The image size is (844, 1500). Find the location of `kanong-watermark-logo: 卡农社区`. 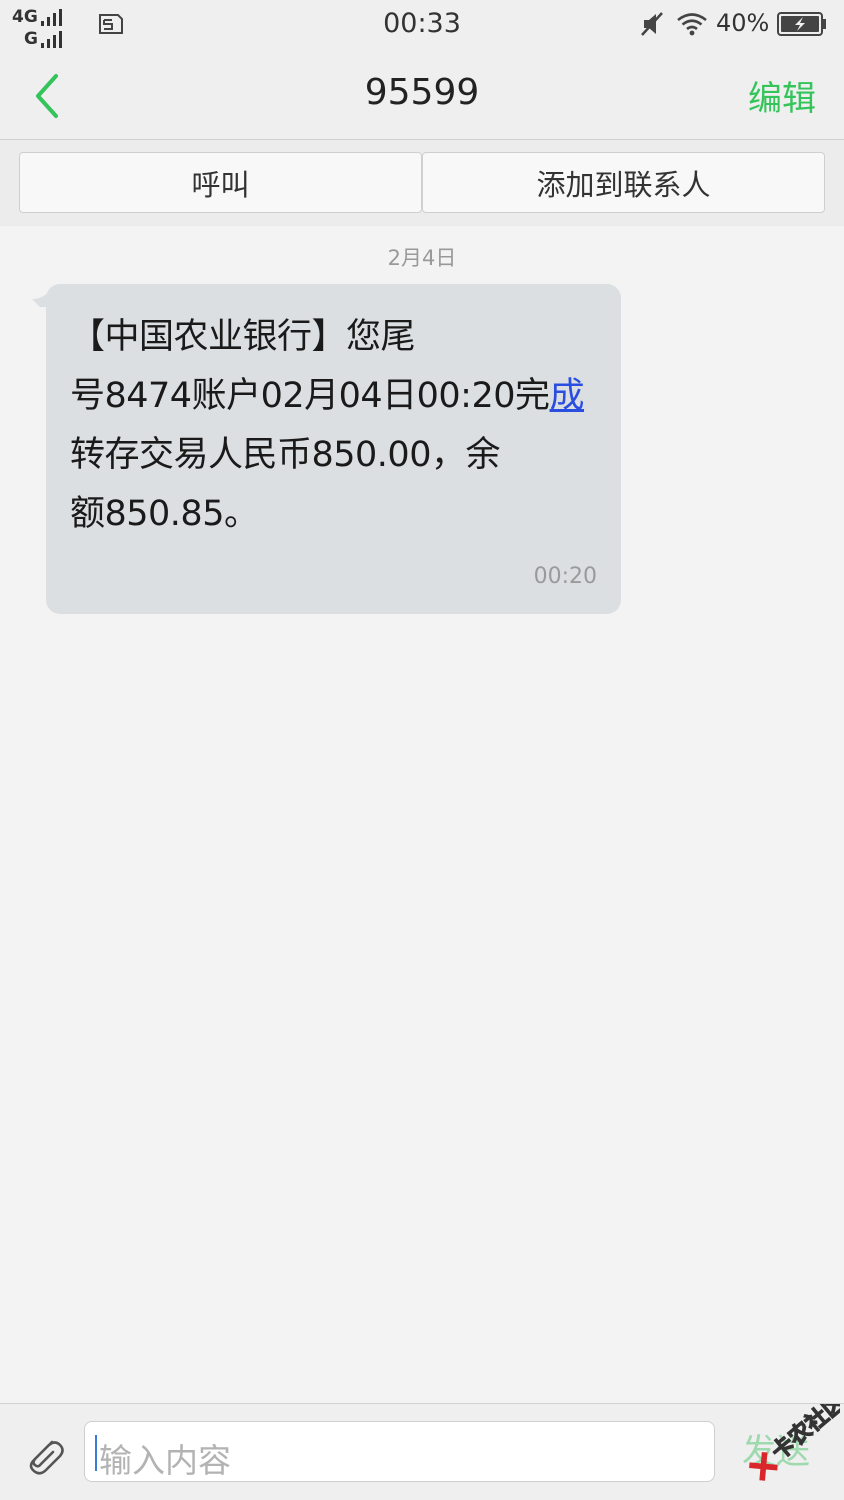

kanong-watermark-logo: 卡农社区 is located at coordinates (794, 1442).